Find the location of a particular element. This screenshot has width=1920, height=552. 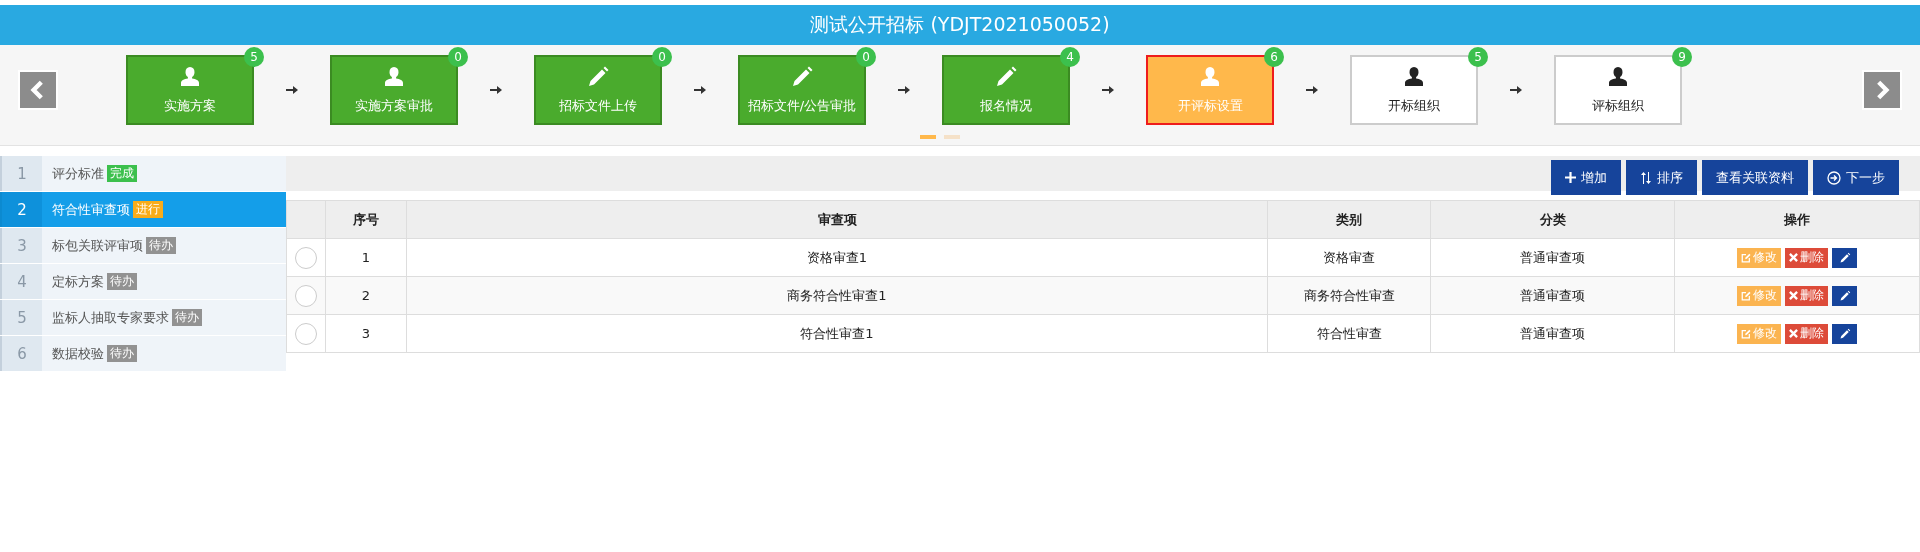

plus-icon is located at coordinates (1570, 177).